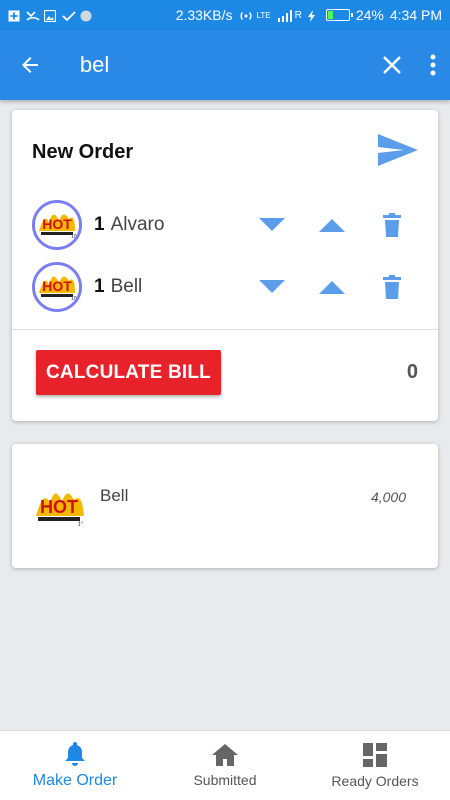 Image resolution: width=450 pixels, height=800 pixels. I want to click on clock: 4:34 PM, so click(415, 15).